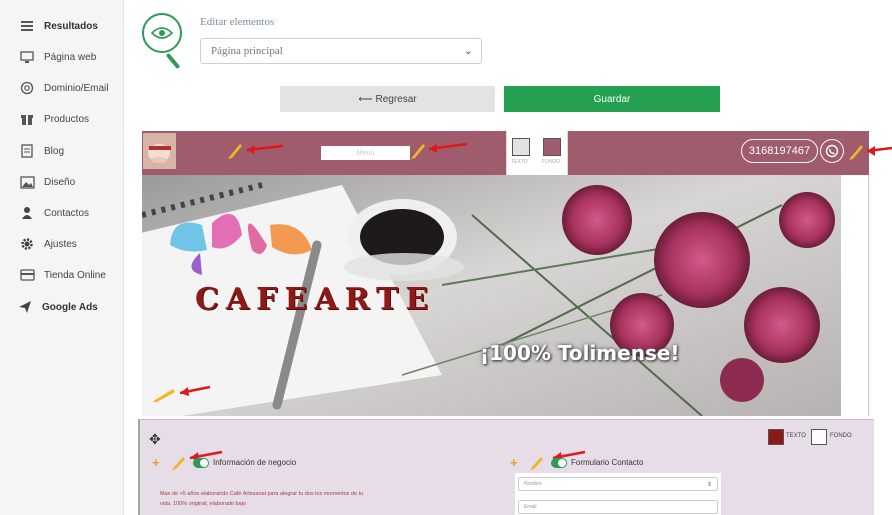  Describe the element at coordinates (27, 182) in the screenshot. I see `image-icon` at that location.